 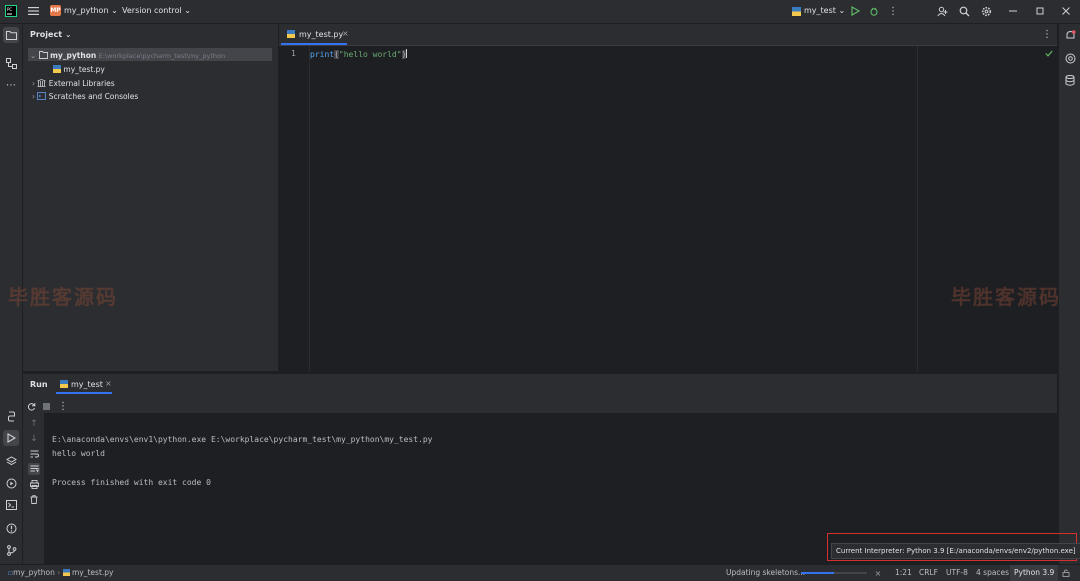 What do you see at coordinates (820, 10) in the screenshot?
I see `run-config-name: my_test` at bounding box center [820, 10].